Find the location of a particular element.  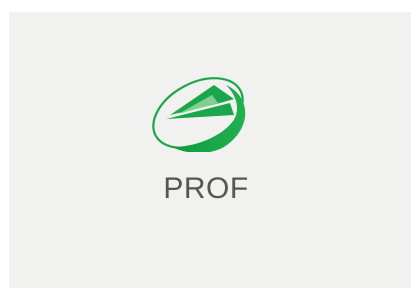

green-mountain-oval-icon is located at coordinates (199, 114).